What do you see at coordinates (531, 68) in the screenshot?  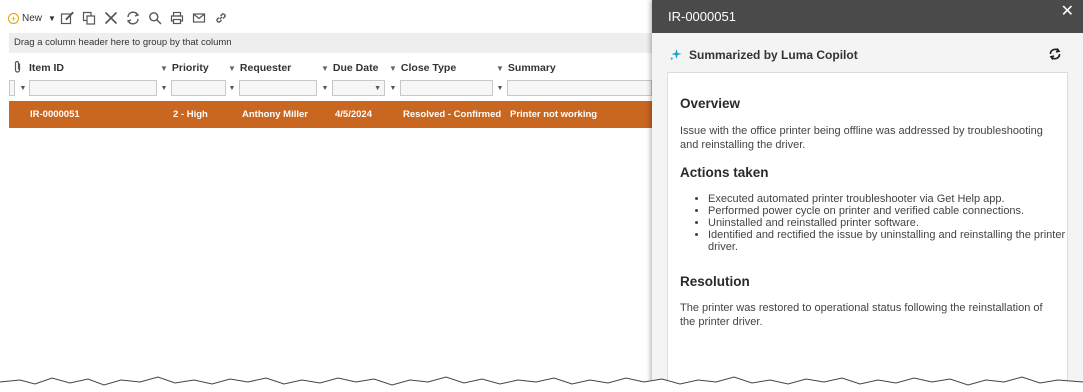 I see `column-header-label: Summary` at bounding box center [531, 68].